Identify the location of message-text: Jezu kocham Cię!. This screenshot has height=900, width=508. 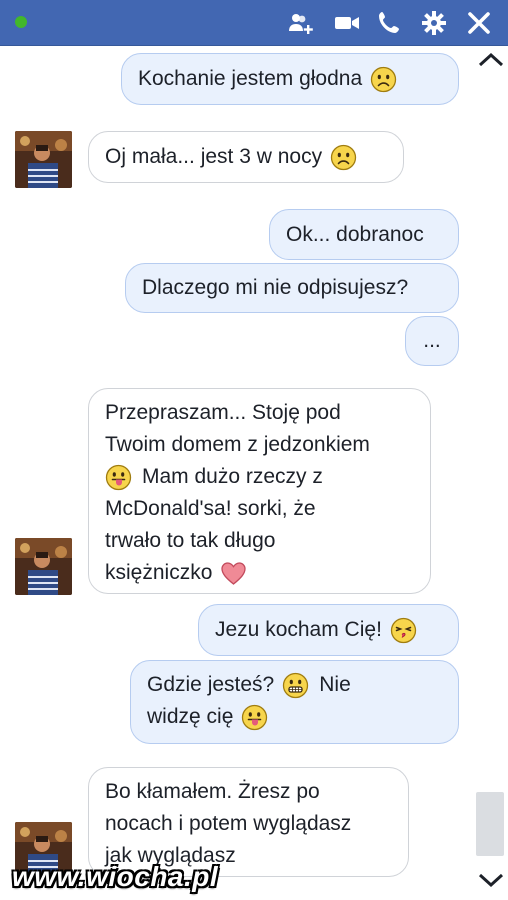
(298, 629).